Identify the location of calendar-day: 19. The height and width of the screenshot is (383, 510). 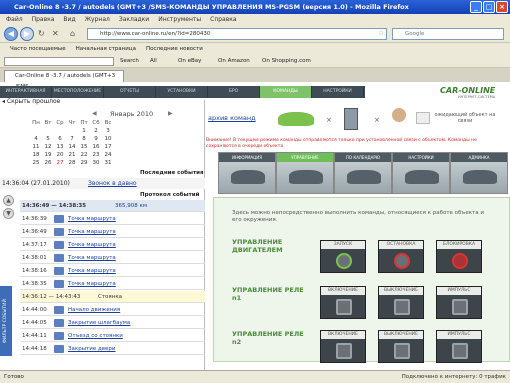
(48, 155).